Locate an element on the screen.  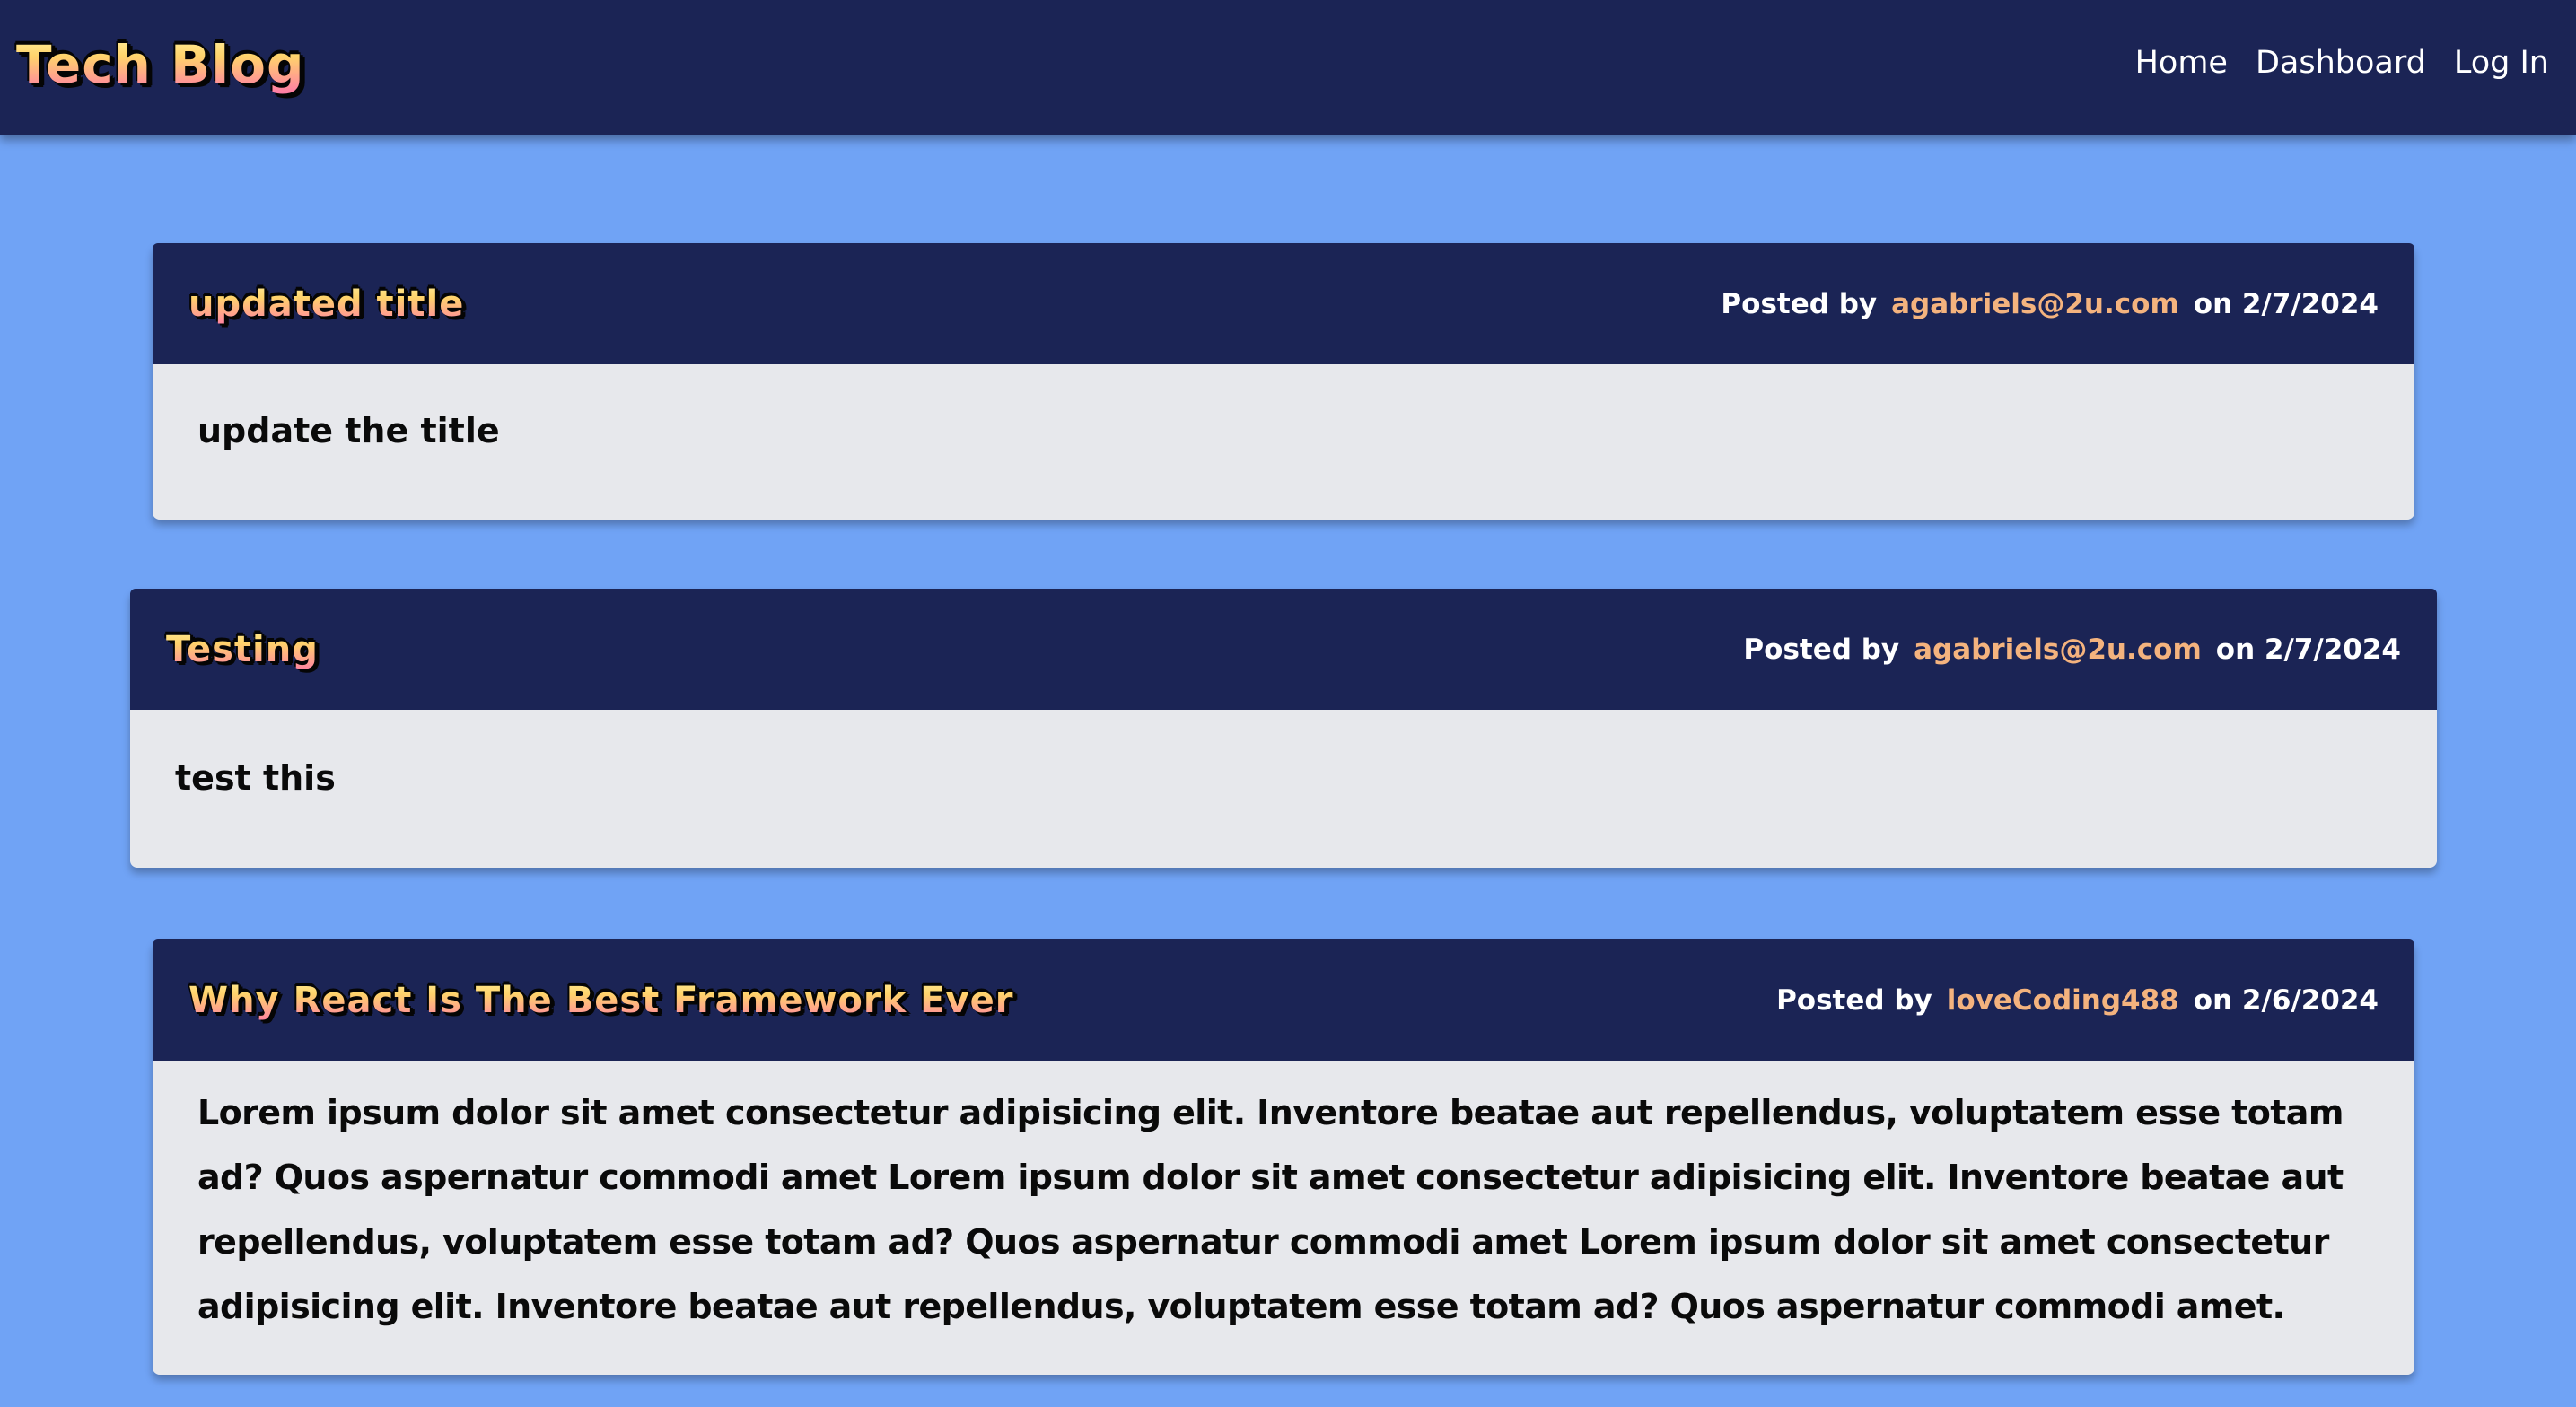
post-date: on 2/6/2024 is located at coordinates (2286, 1000).